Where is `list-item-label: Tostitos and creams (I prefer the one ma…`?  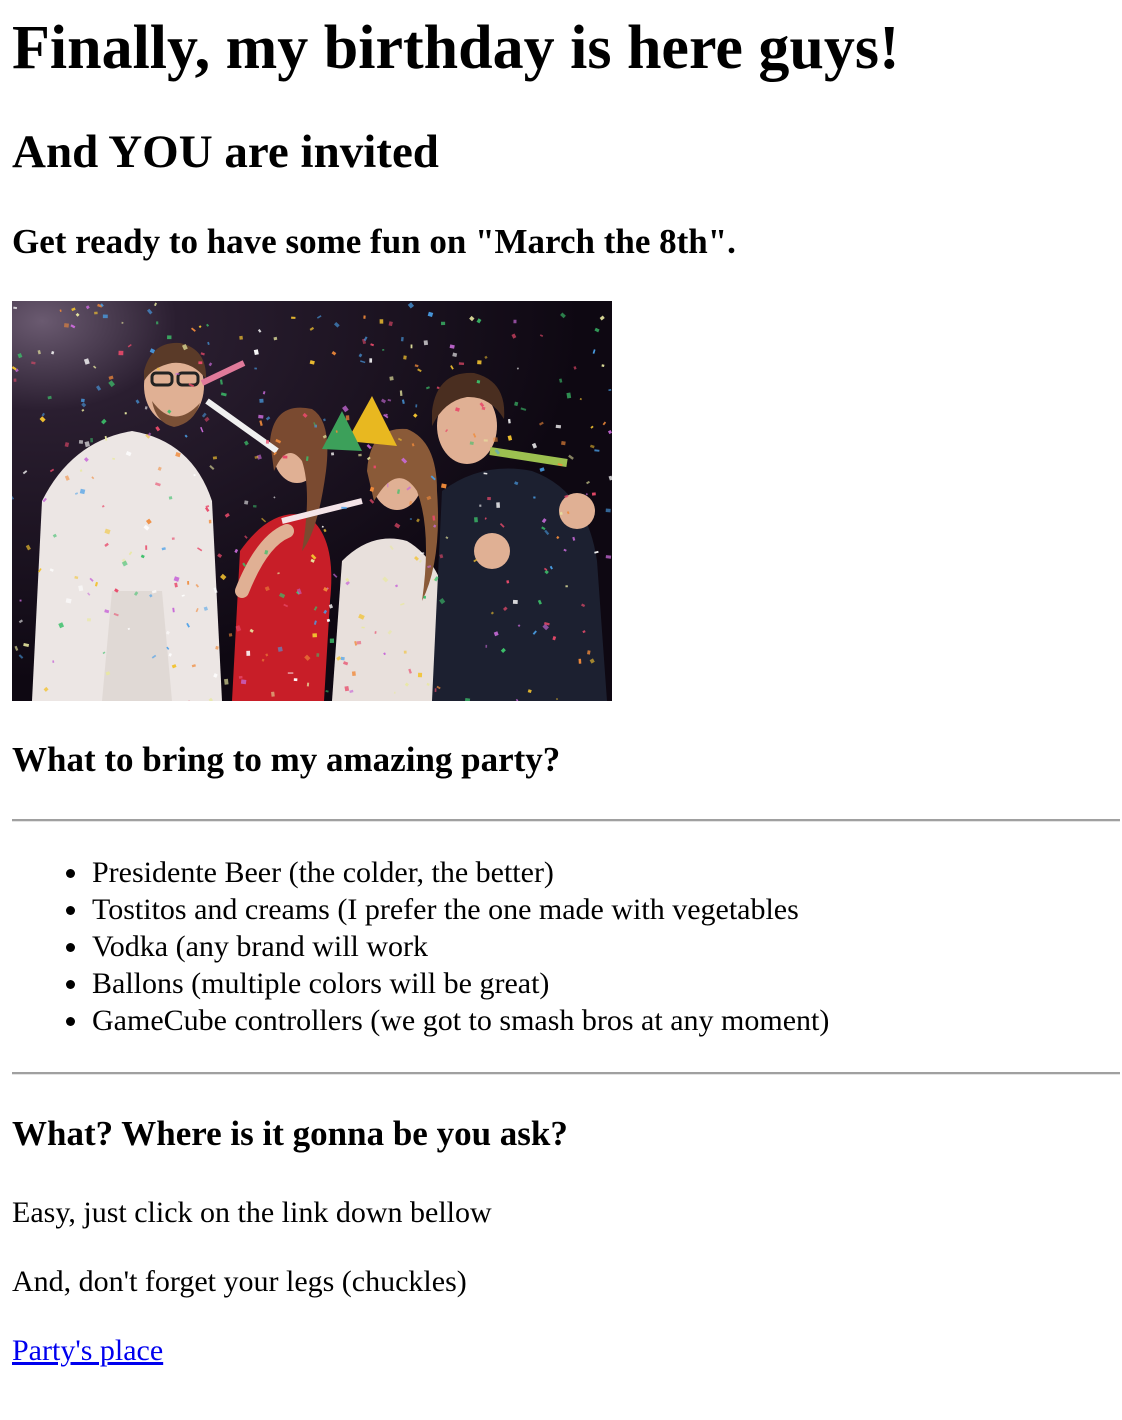
list-item-label: Tostitos and creams (I prefer the one ma… is located at coordinates (445, 909).